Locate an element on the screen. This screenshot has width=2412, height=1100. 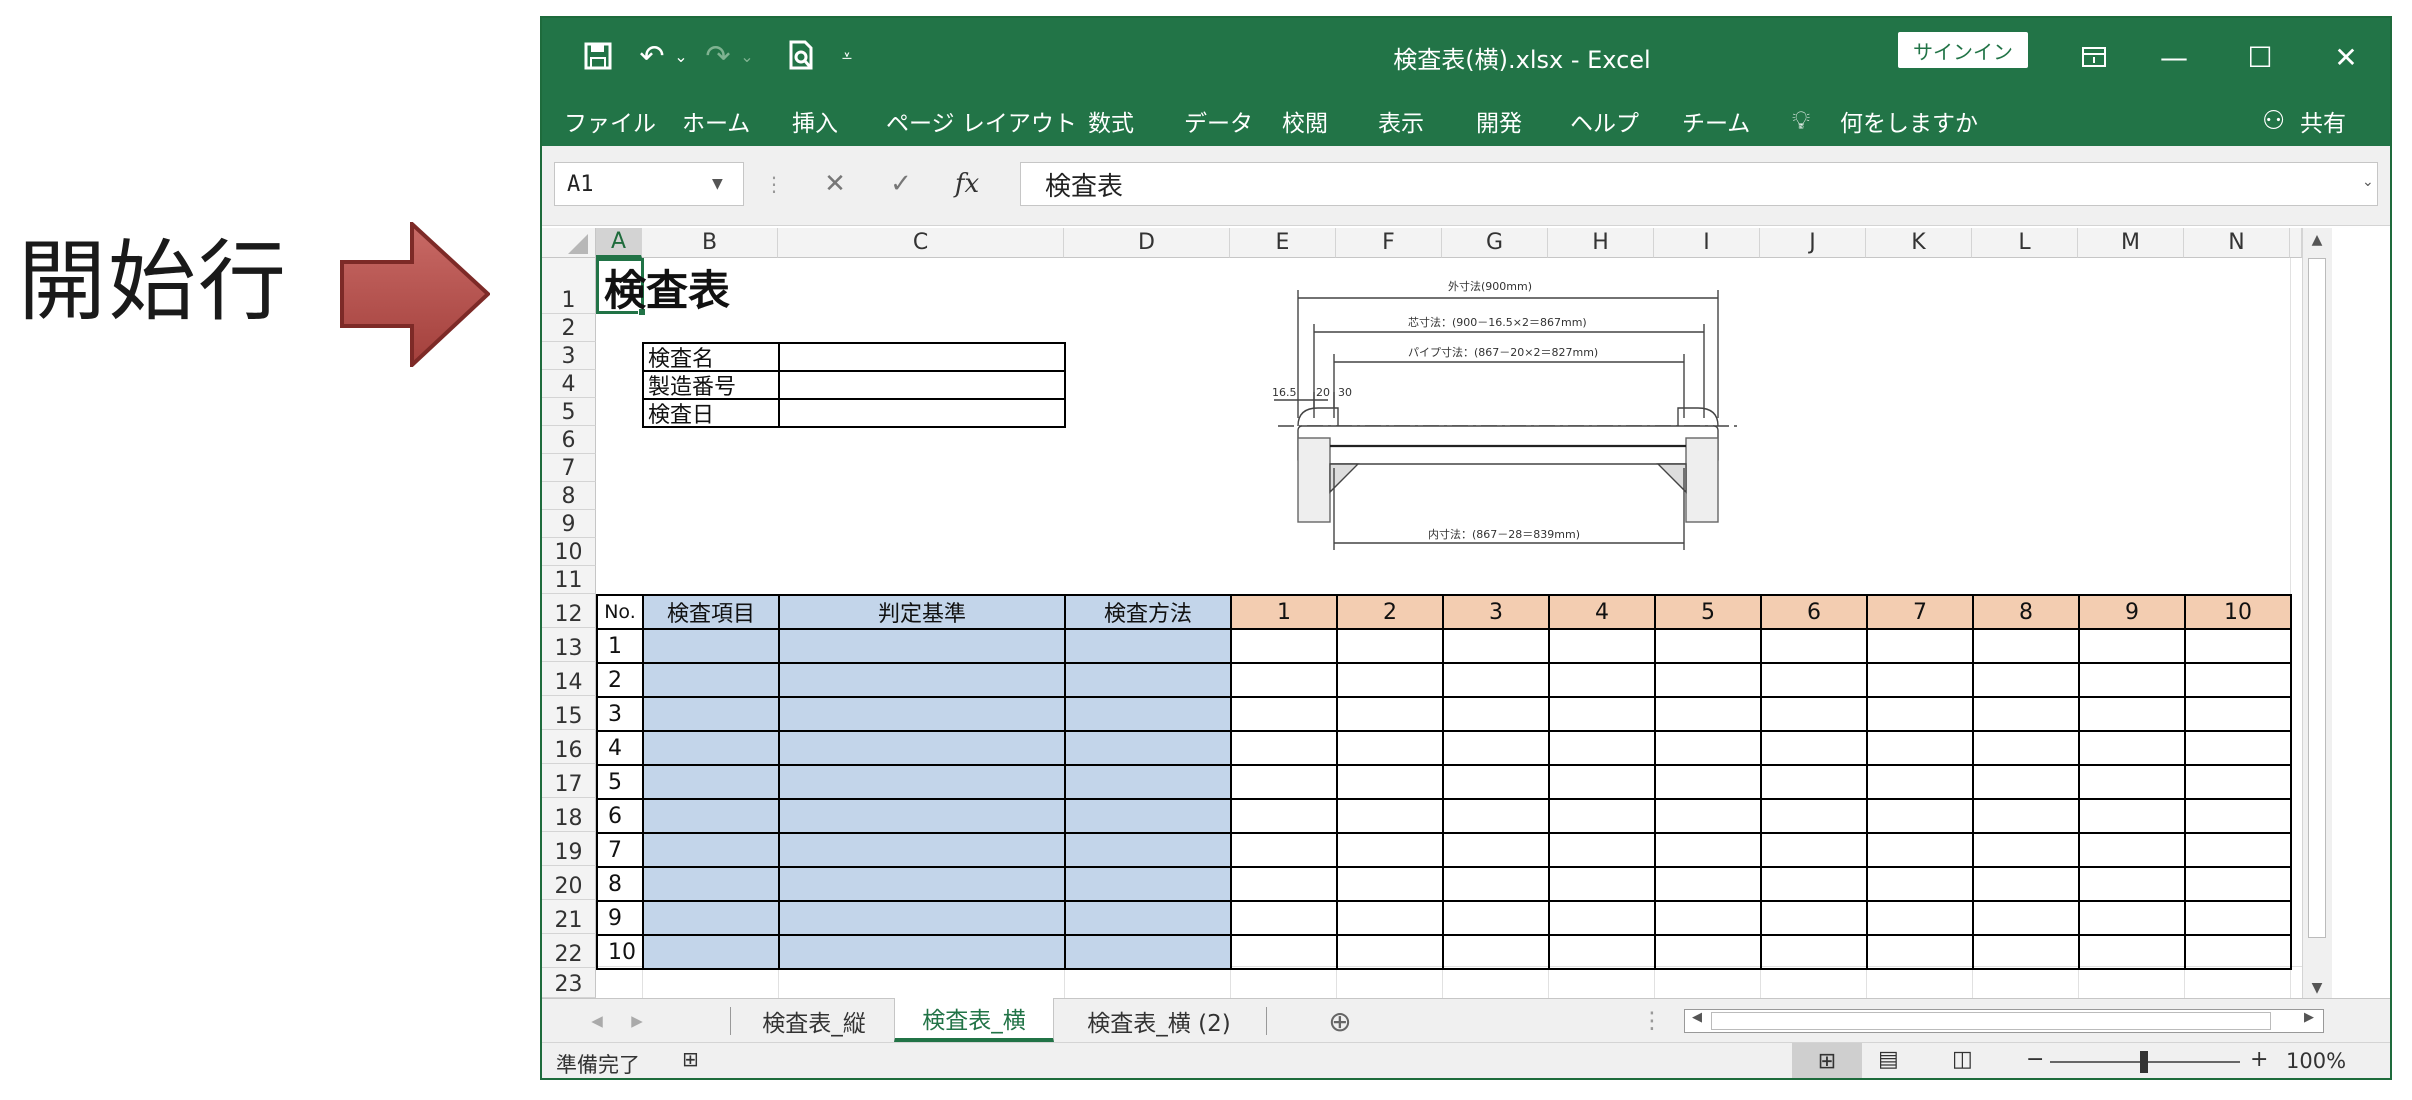
lightbulb-icon: 💡︎ is located at coordinates (1801, 121).